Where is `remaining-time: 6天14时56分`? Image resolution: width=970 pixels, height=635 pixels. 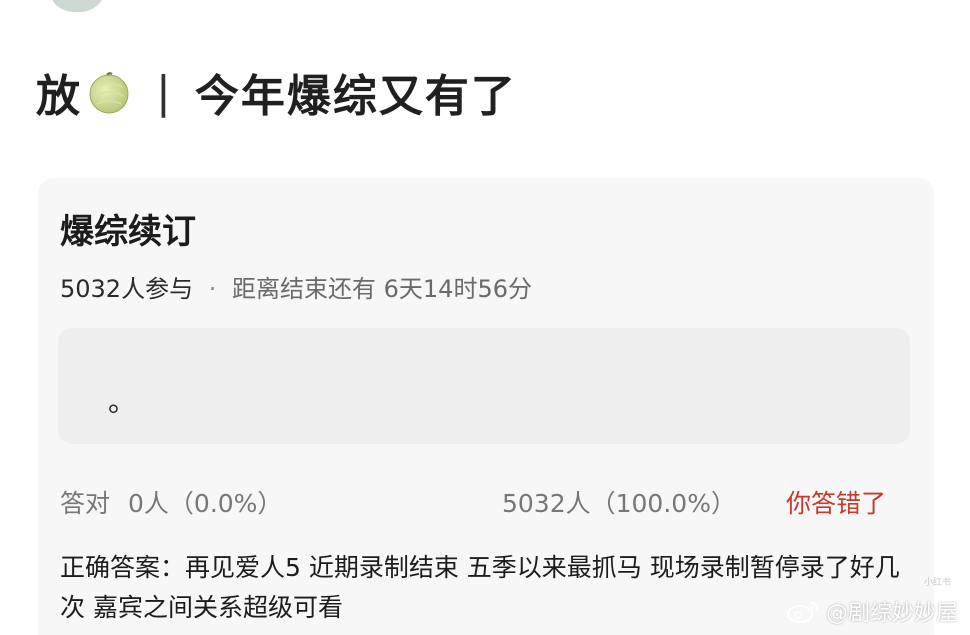
remaining-time: 6天14时56分 is located at coordinates (457, 289).